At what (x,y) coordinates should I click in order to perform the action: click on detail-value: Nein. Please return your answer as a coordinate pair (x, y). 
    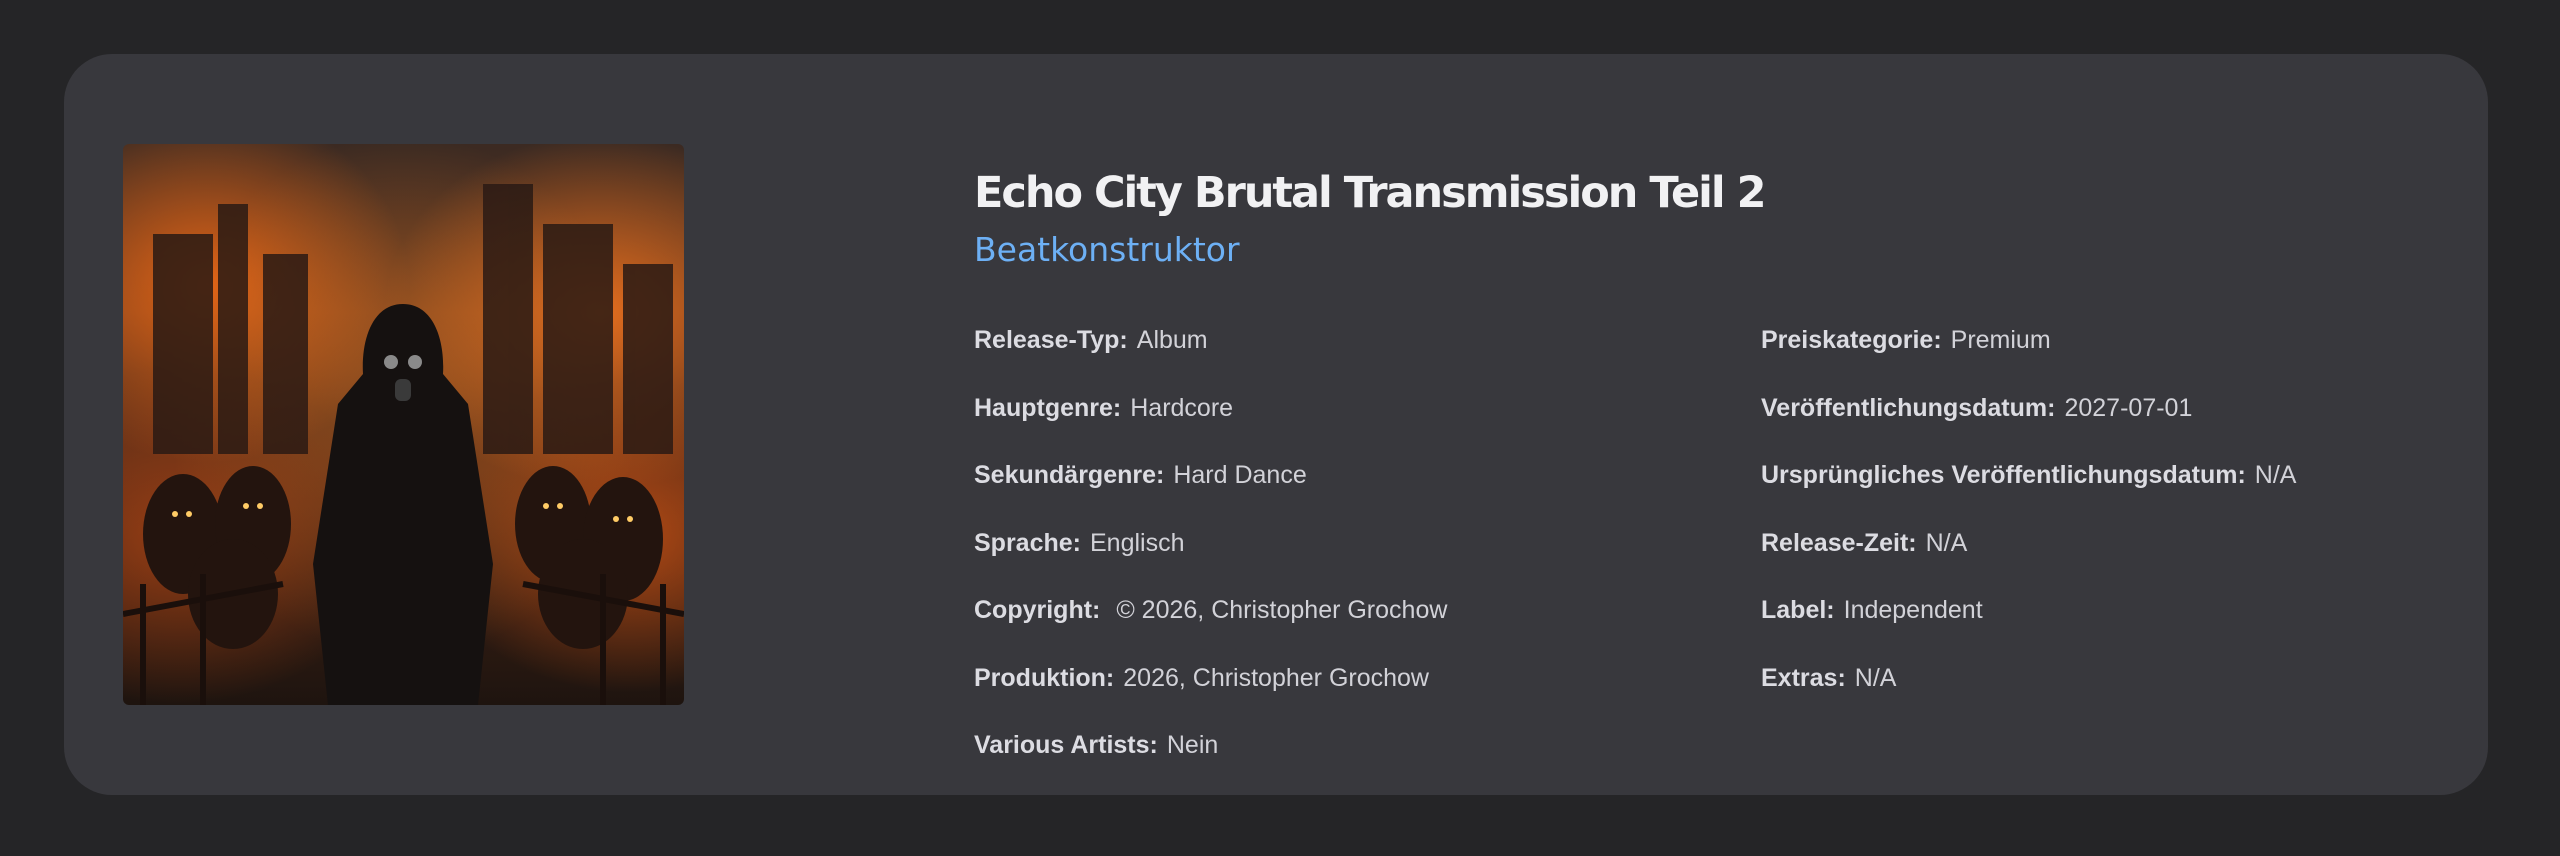
    Looking at the image, I should click on (1192, 745).